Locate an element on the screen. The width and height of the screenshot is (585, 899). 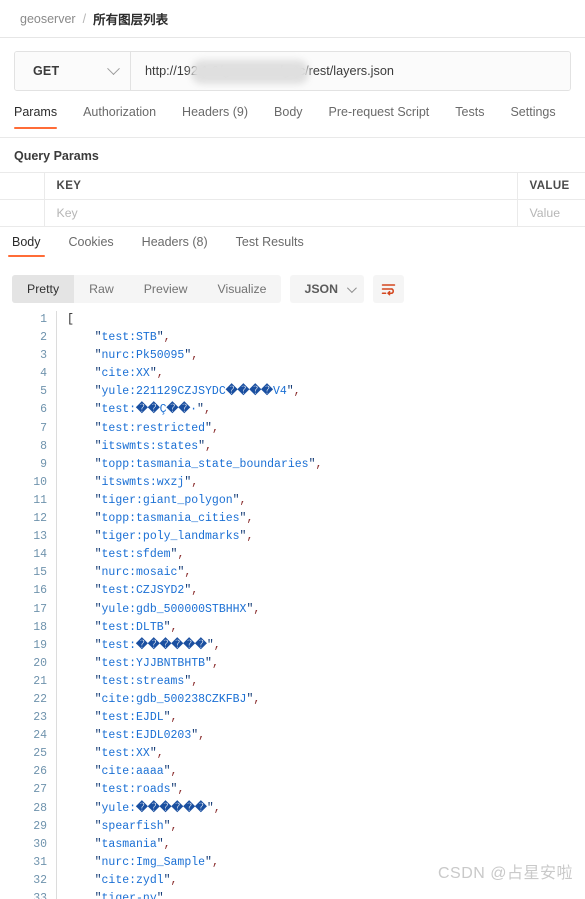
code-line: "yule:gdb_500000STBHHX", is located at coordinates (177, 609).